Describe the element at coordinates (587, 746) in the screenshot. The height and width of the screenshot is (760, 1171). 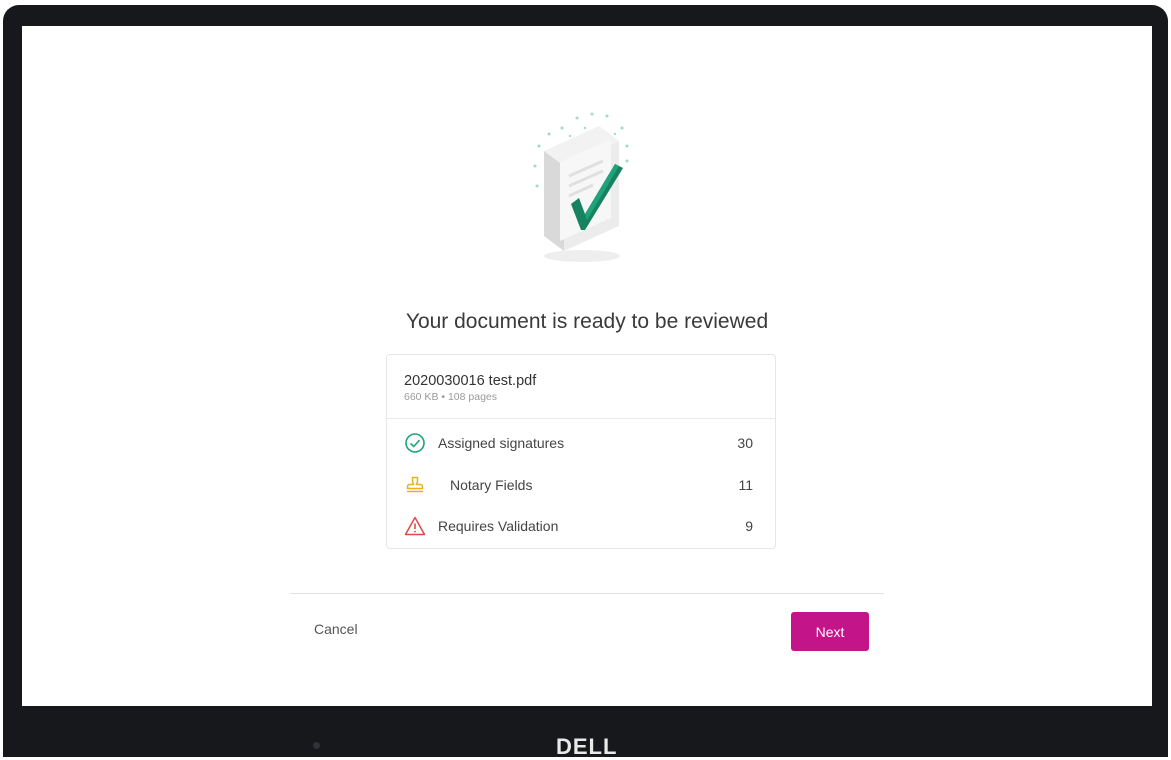
I see `brand-logo: DELL` at that location.